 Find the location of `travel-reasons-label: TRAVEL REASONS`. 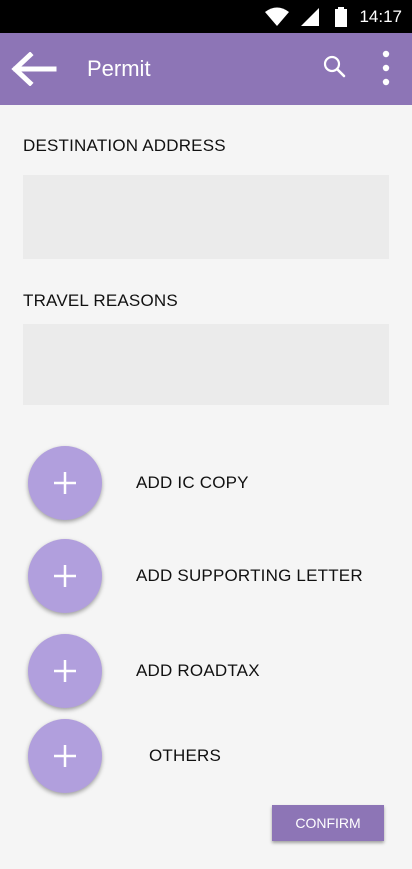

travel-reasons-label: TRAVEL REASONS is located at coordinates (100, 300).